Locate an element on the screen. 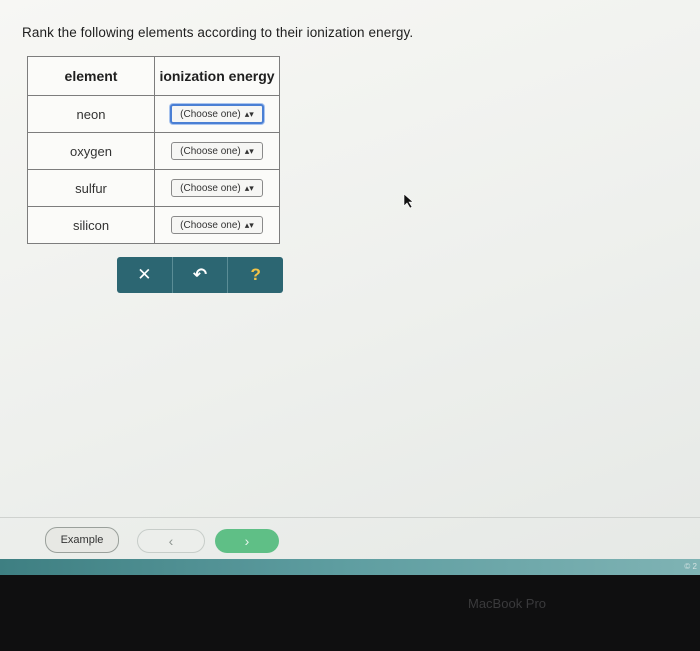 The width and height of the screenshot is (700, 651). mouse-pointer-icon is located at coordinates (408, 201).